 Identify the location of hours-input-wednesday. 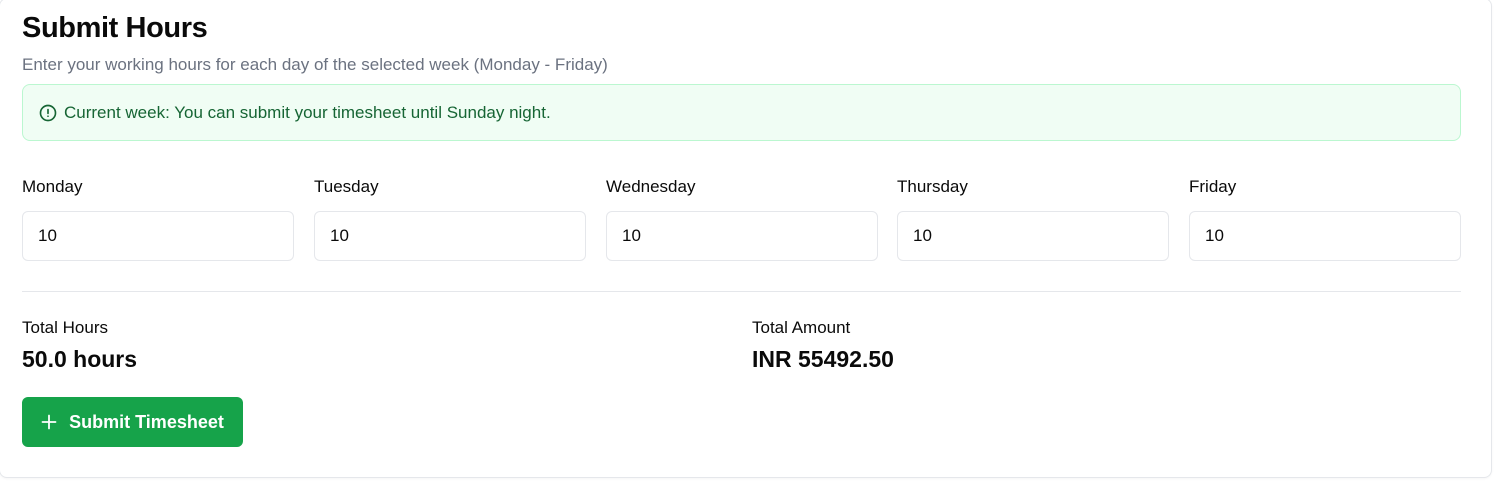
(742, 236).